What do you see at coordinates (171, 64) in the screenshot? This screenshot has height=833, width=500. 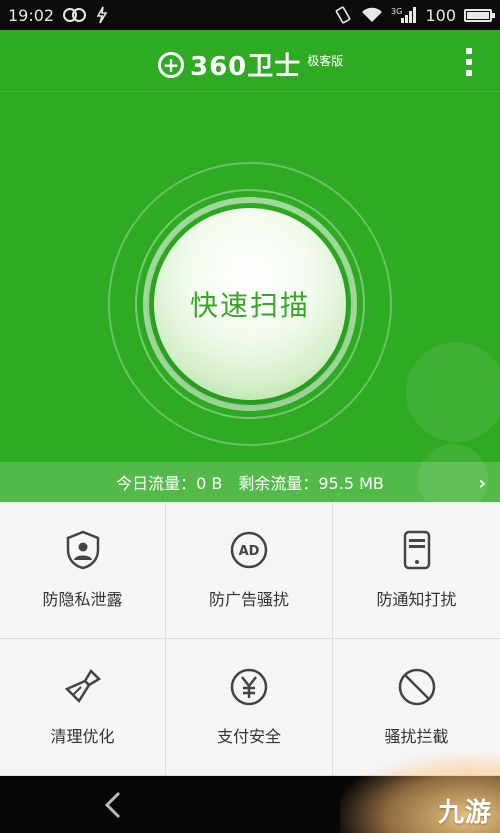 I see `logo-plus-icon: +` at bounding box center [171, 64].